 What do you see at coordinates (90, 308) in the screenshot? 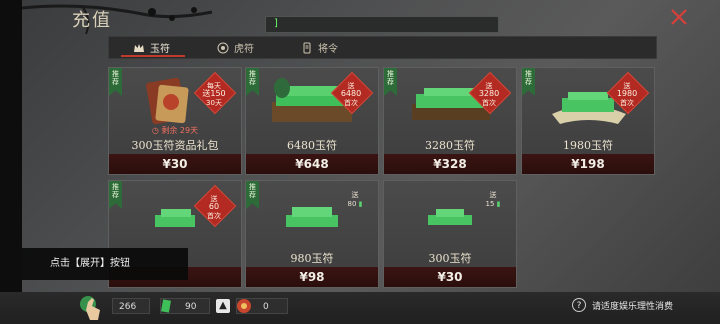
I see `pointing-hand-icon` at bounding box center [90, 308].